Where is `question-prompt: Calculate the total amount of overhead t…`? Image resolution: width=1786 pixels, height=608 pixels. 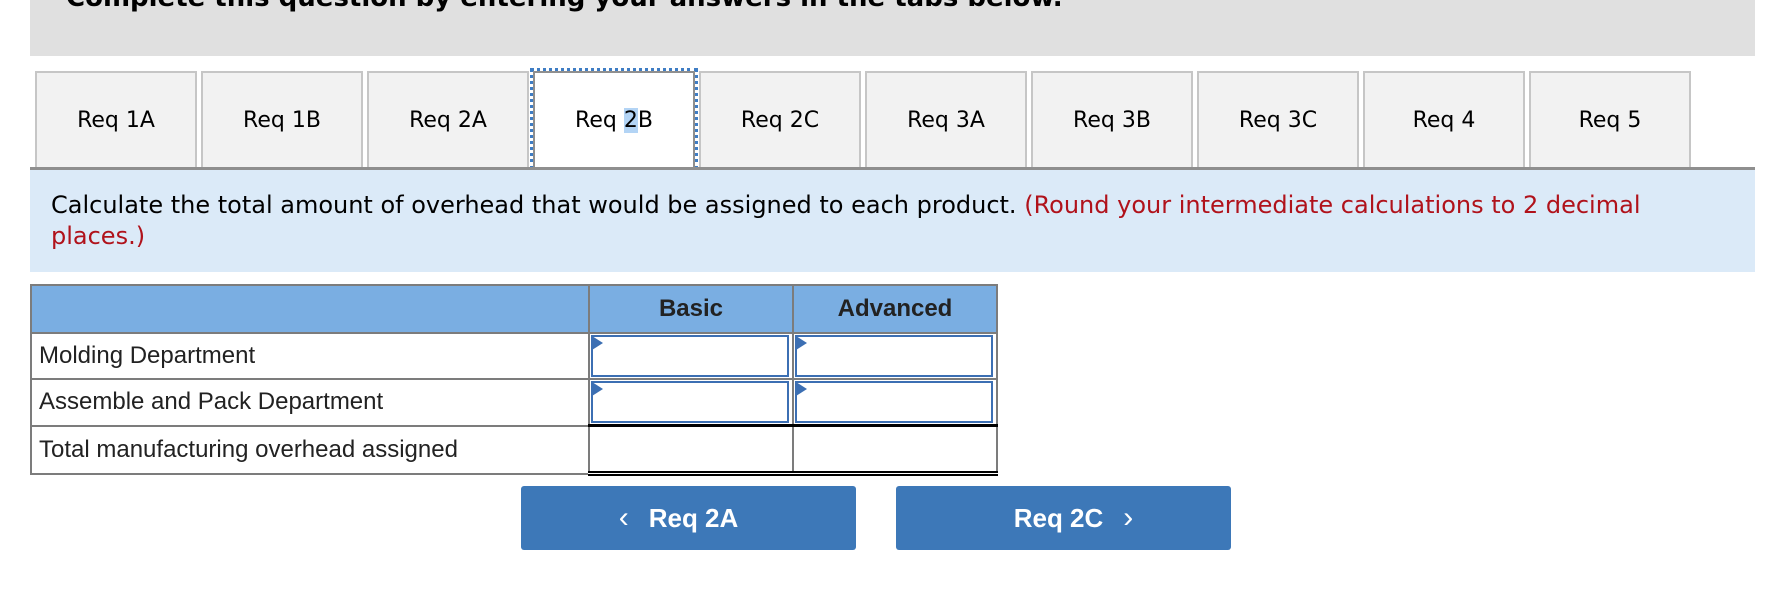 question-prompt: Calculate the total amount of overhead t… is located at coordinates (534, 205).